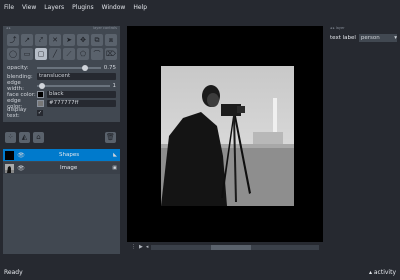 This screenshot has width=400, height=280. What do you see at coordinates (141, 247) in the screenshot?
I see `play-button-icon: ▶` at bounding box center [141, 247].